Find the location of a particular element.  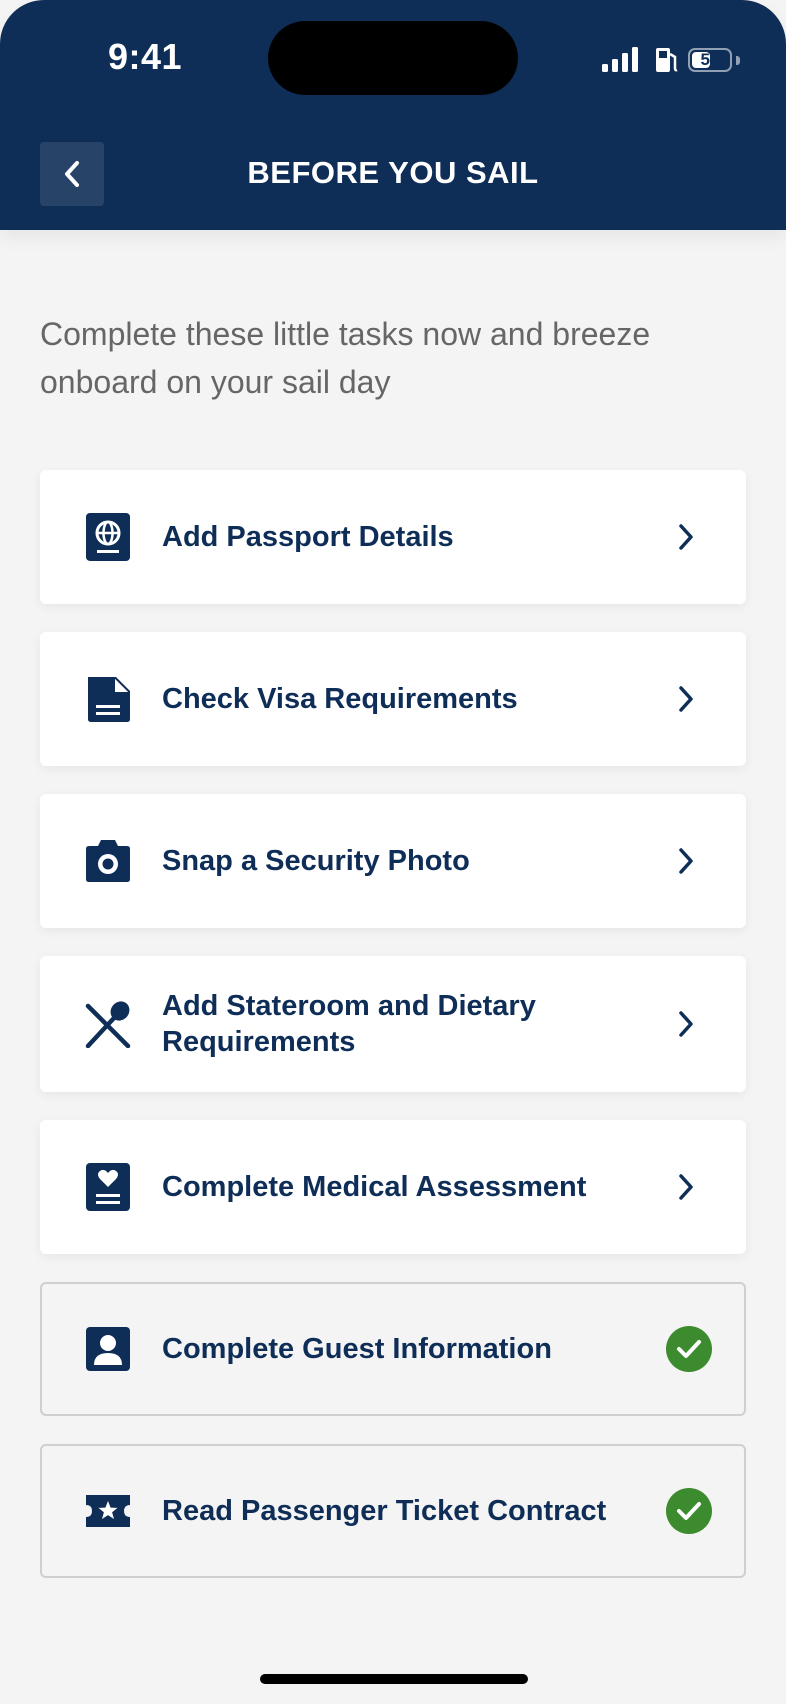

fuel-pump-icon is located at coordinates (667, 60).